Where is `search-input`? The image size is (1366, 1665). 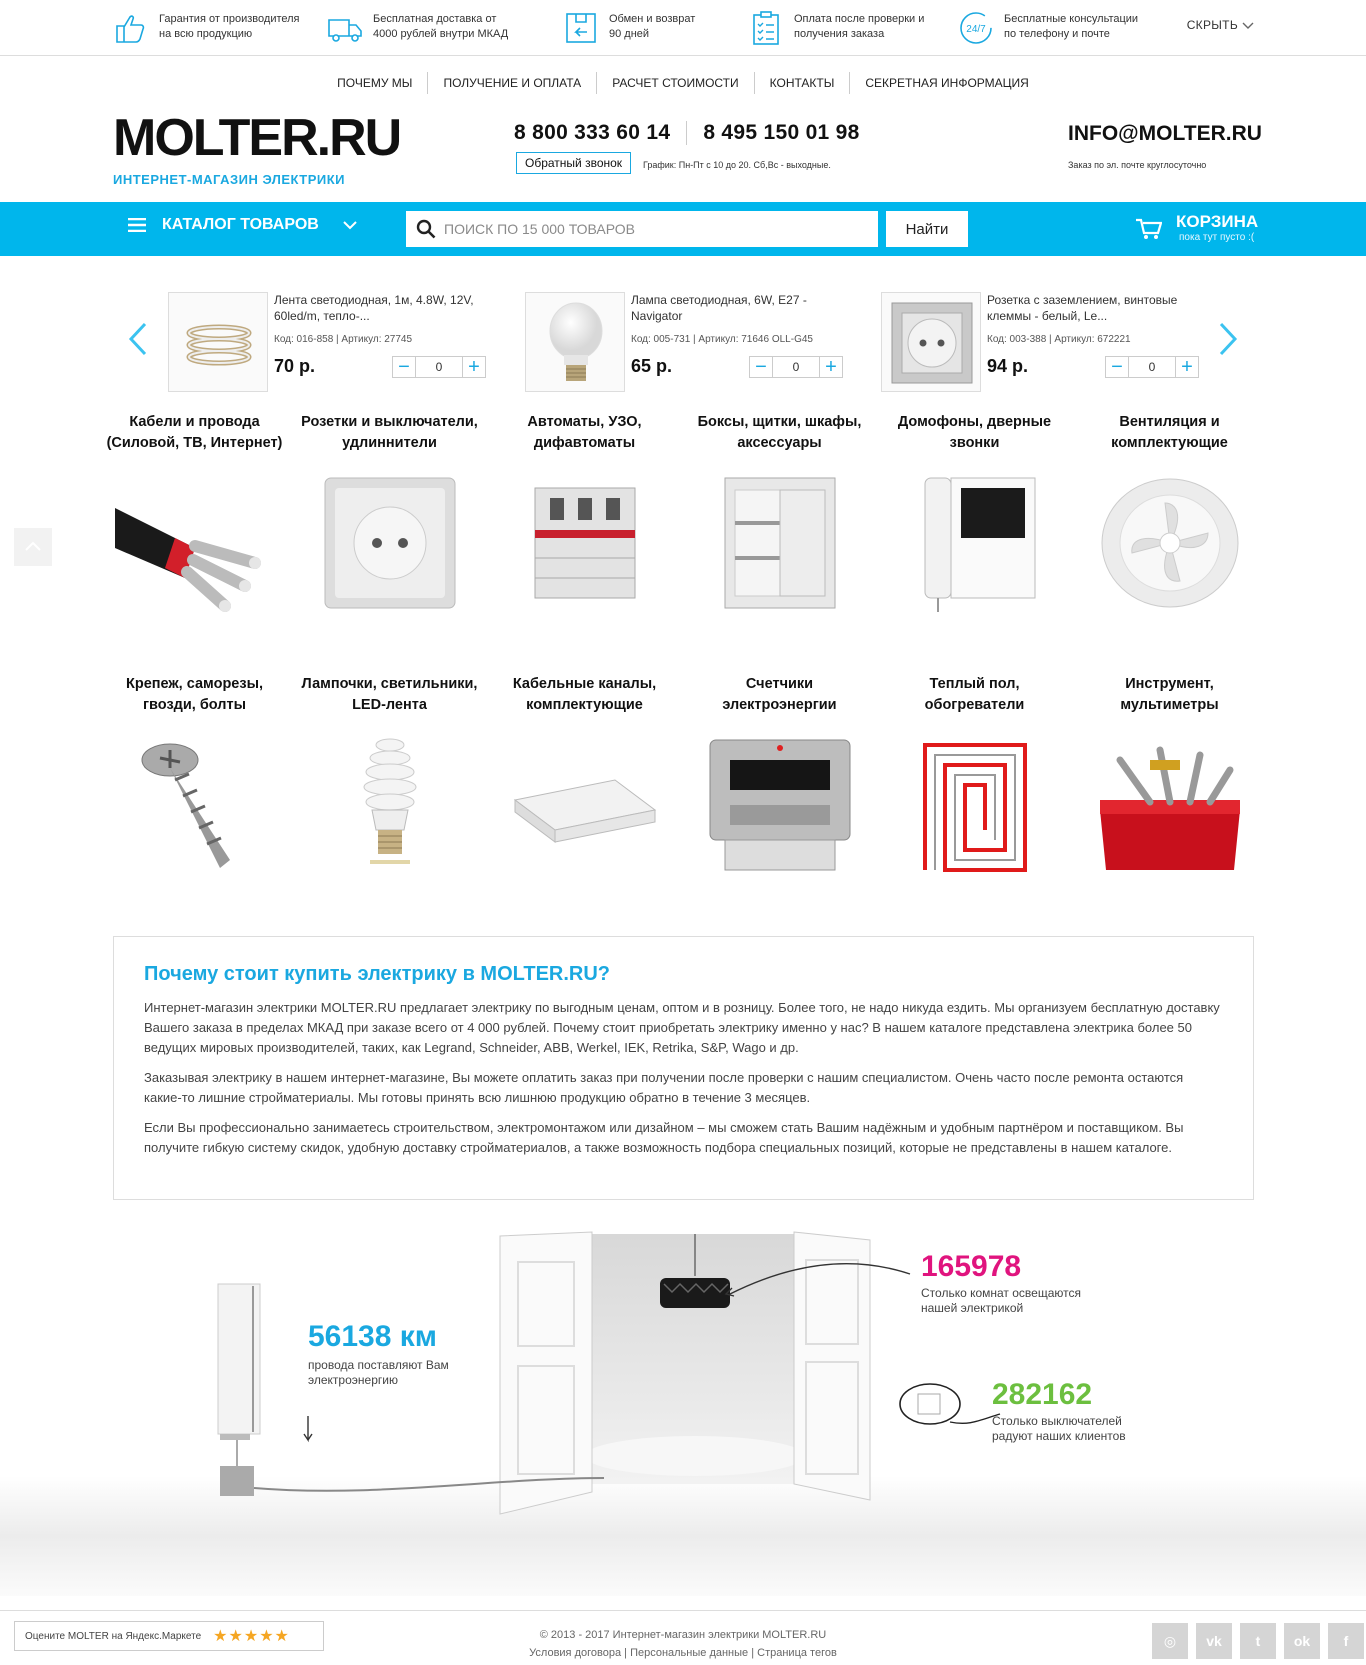 search-input is located at coordinates (654, 229).